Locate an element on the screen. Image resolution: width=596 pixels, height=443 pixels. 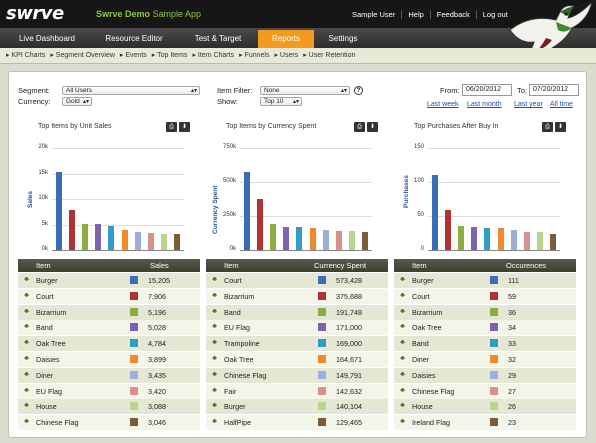
table-row: ♣ Bizarrium 375,688 is located at coordinates (297, 296).